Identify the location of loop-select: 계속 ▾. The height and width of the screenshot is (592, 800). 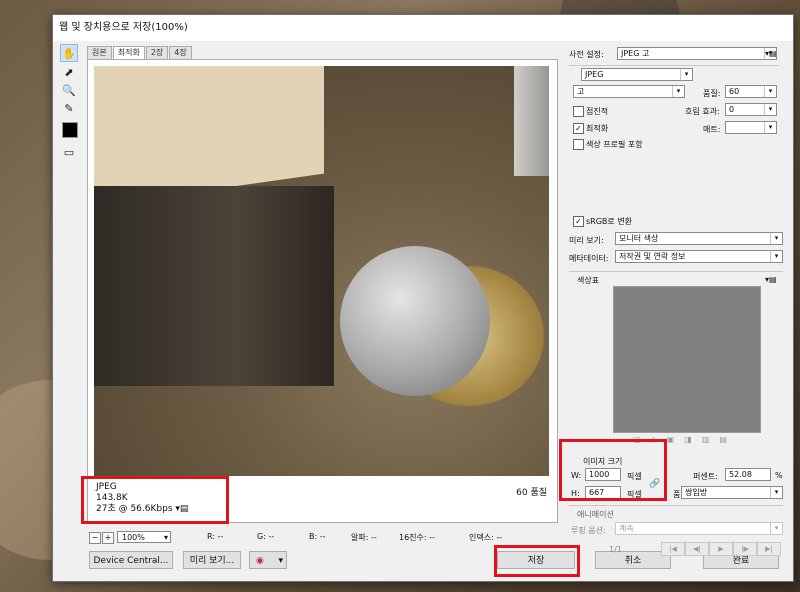
(699, 528).